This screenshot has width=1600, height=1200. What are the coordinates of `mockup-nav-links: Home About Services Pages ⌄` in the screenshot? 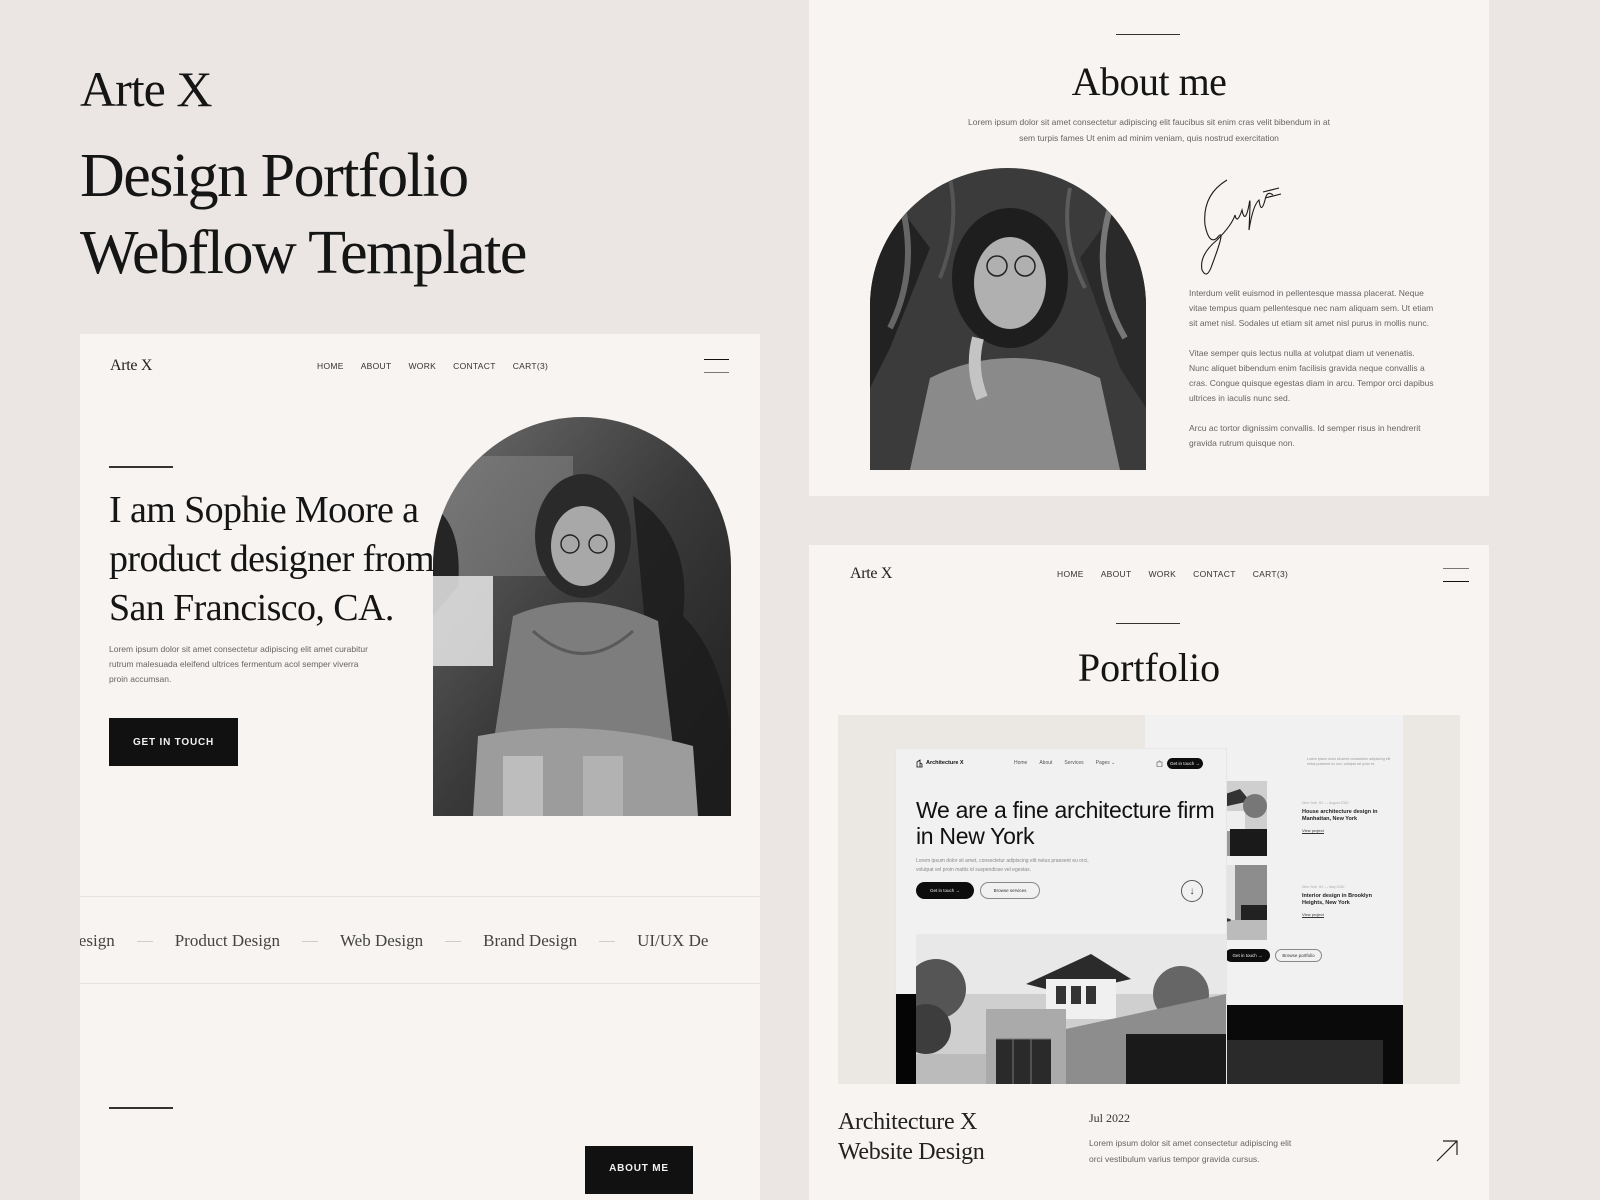 It's located at (1064, 763).